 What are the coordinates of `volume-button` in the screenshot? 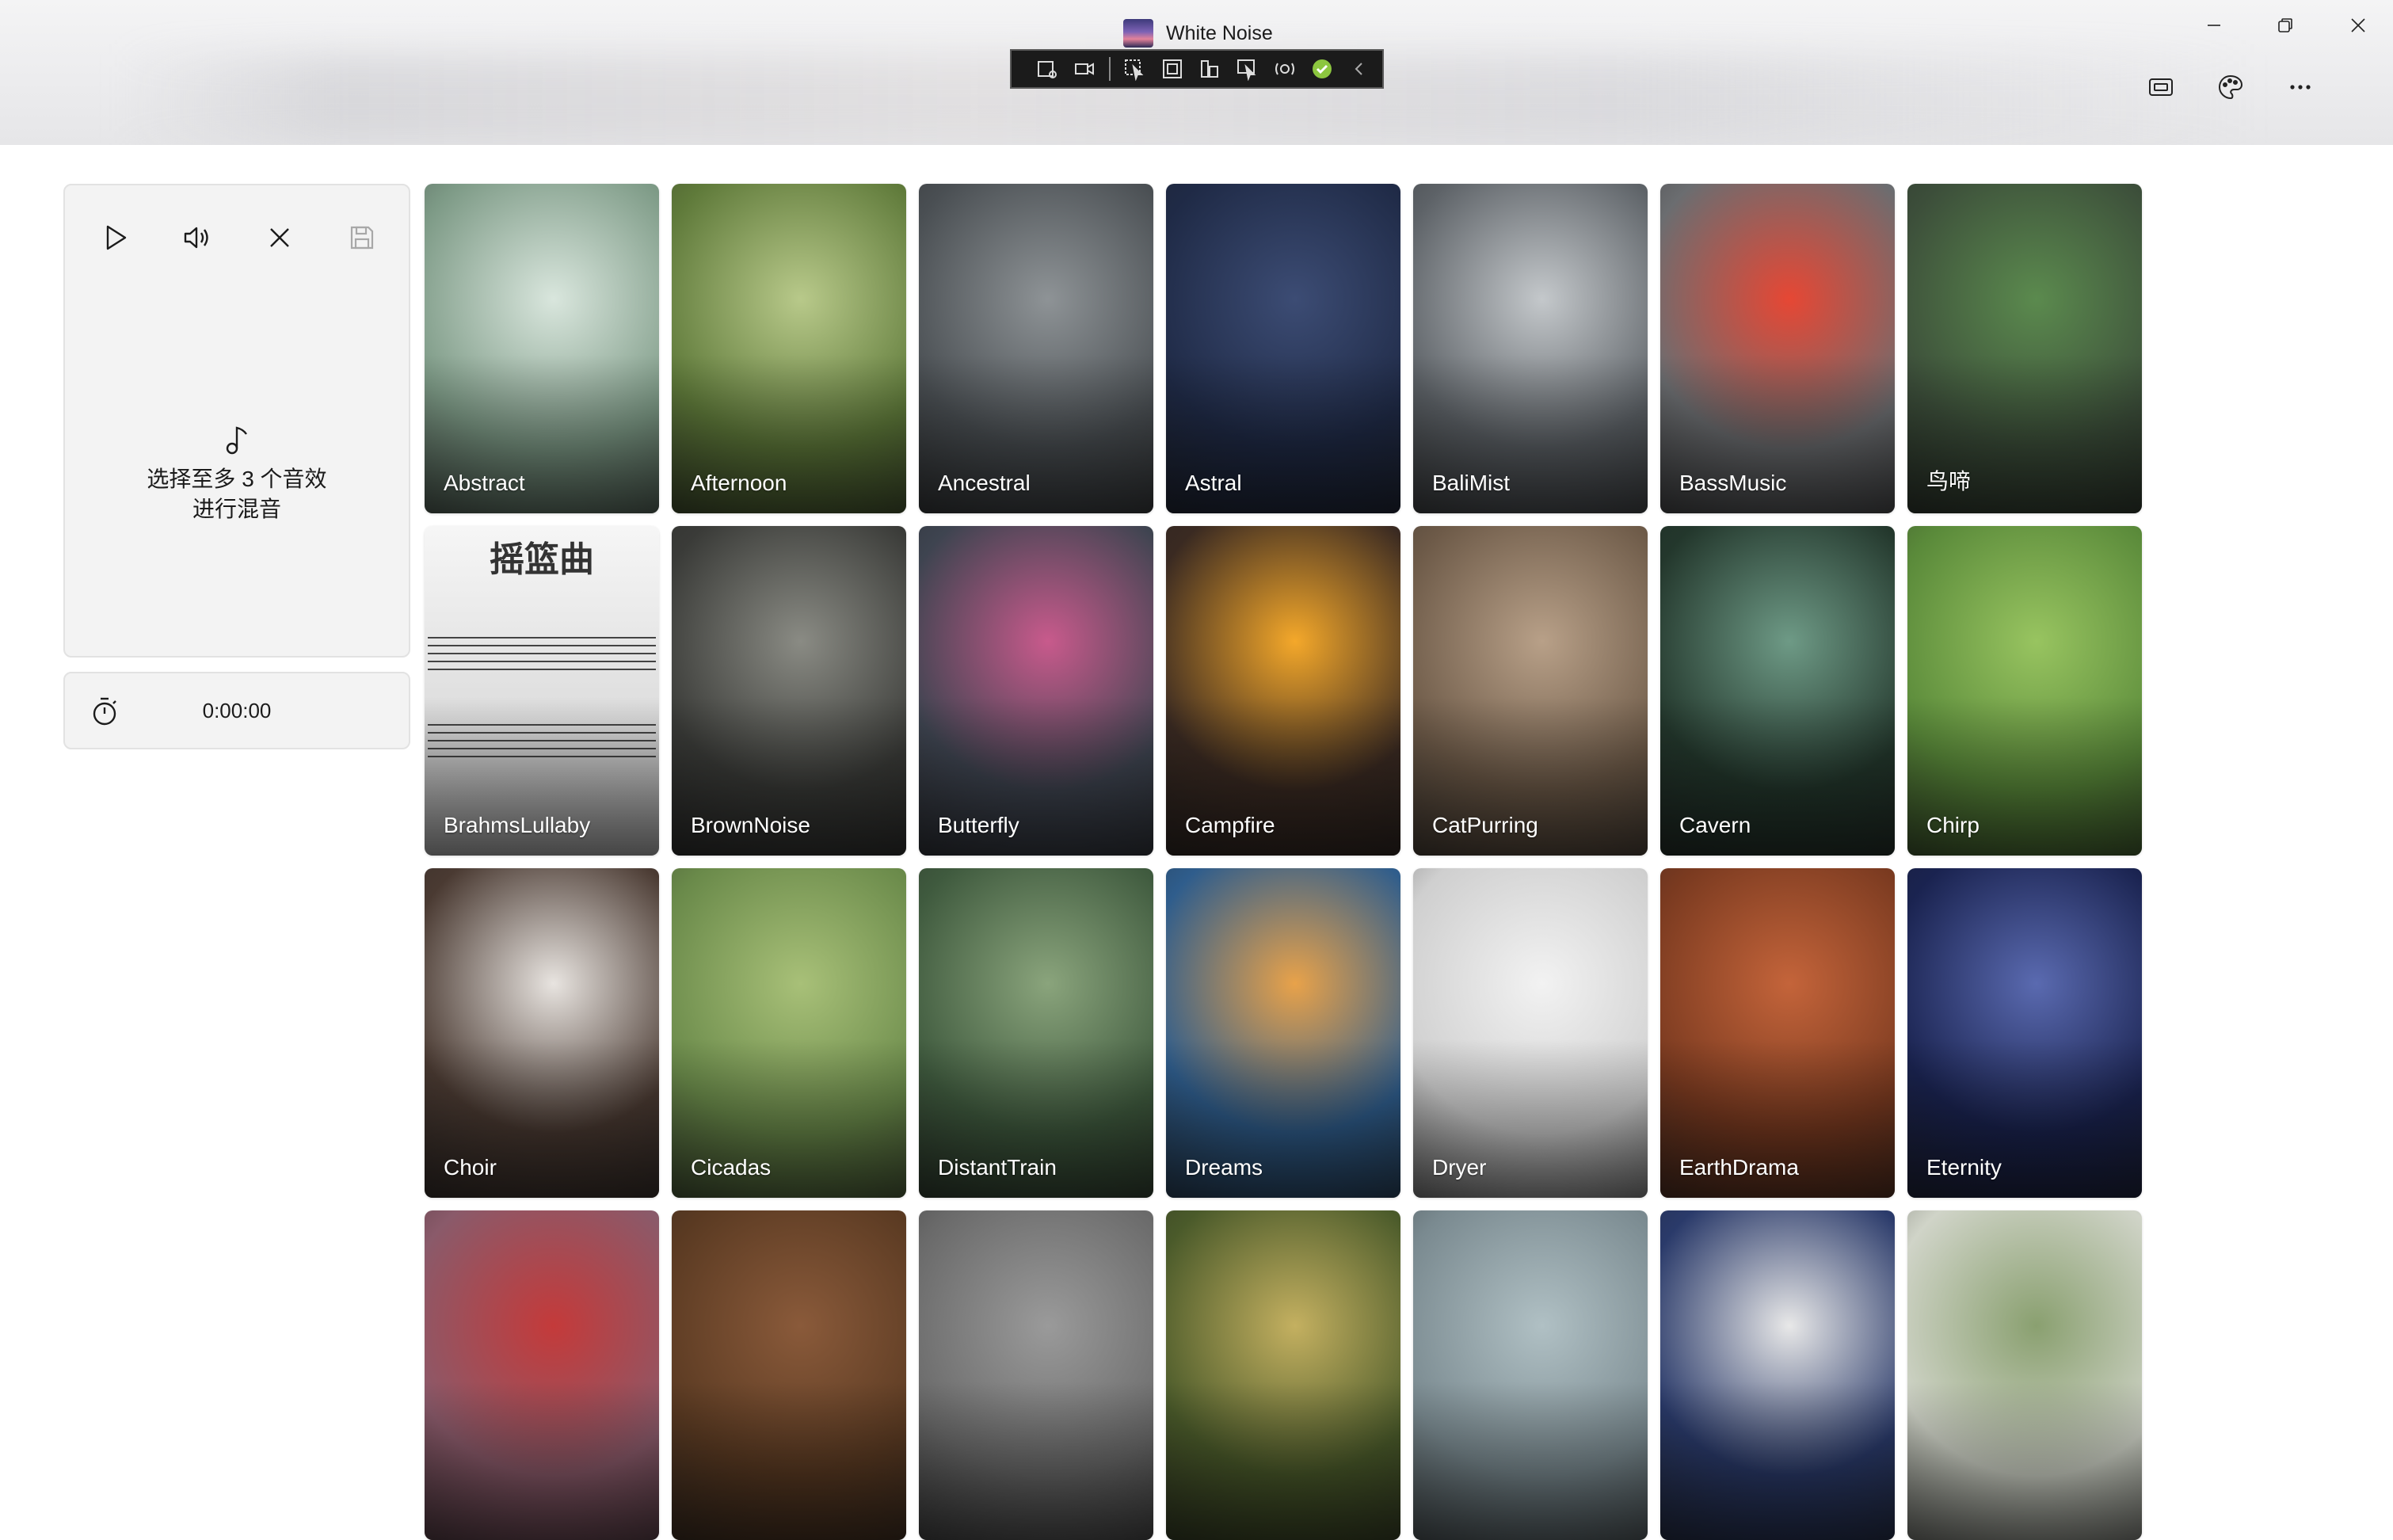 It's located at (197, 238).